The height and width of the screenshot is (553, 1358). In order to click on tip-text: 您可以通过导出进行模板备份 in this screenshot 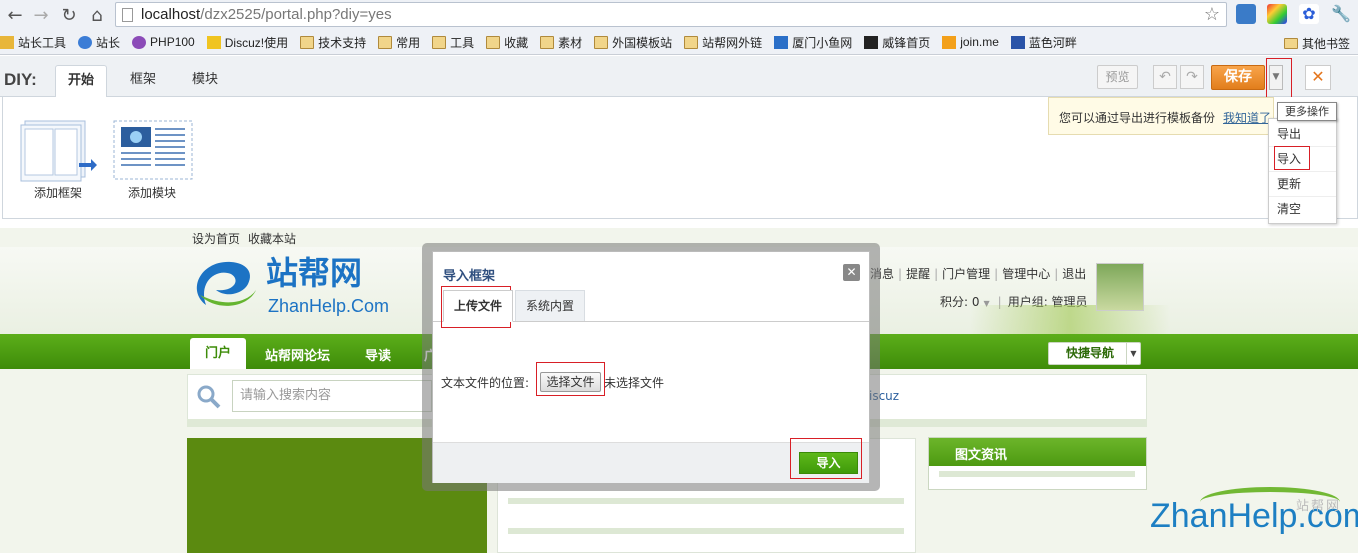, I will do `click(1137, 118)`.